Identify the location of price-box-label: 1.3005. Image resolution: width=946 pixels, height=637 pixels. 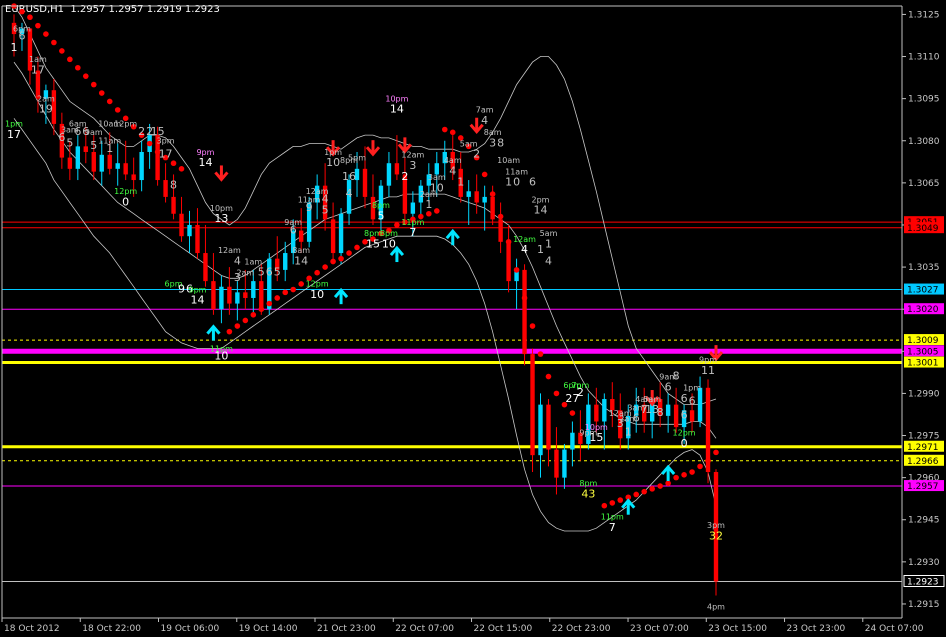
(923, 352).